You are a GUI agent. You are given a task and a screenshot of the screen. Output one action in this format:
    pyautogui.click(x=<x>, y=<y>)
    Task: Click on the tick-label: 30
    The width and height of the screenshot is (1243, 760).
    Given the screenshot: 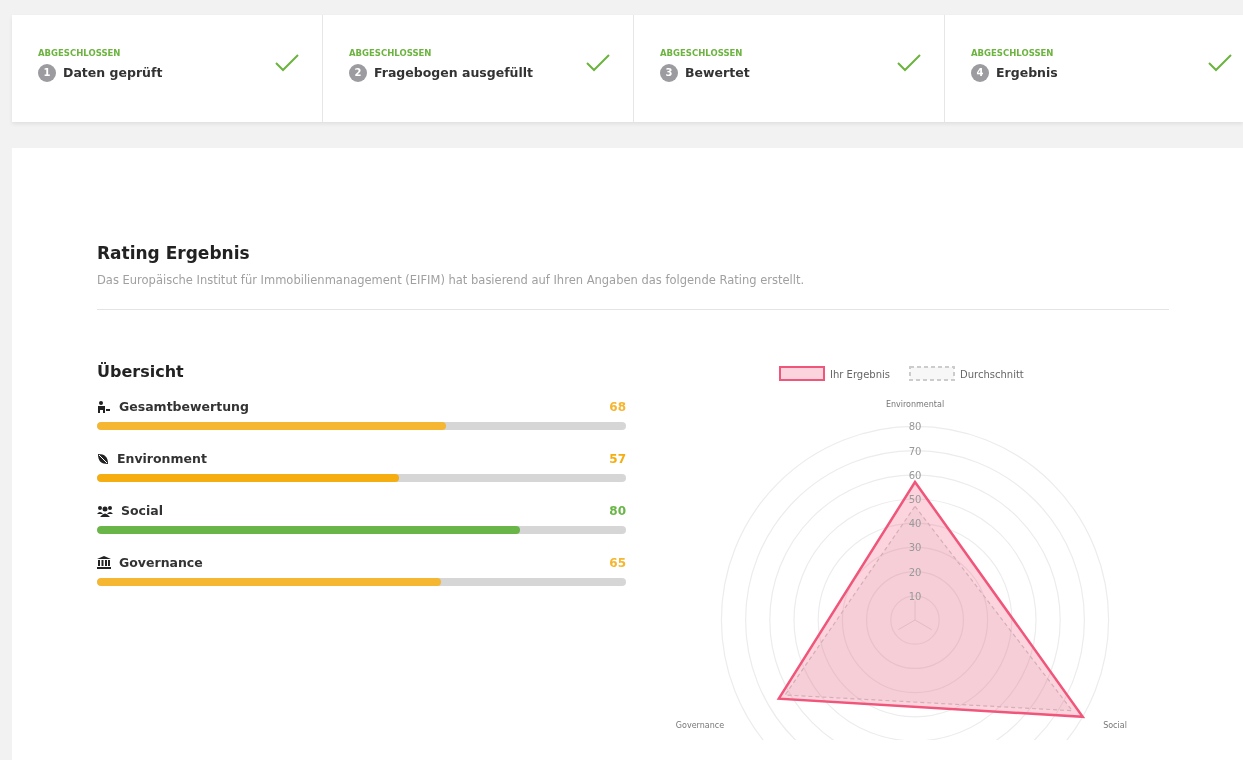 What is the action you would take?
    pyautogui.click(x=915, y=548)
    